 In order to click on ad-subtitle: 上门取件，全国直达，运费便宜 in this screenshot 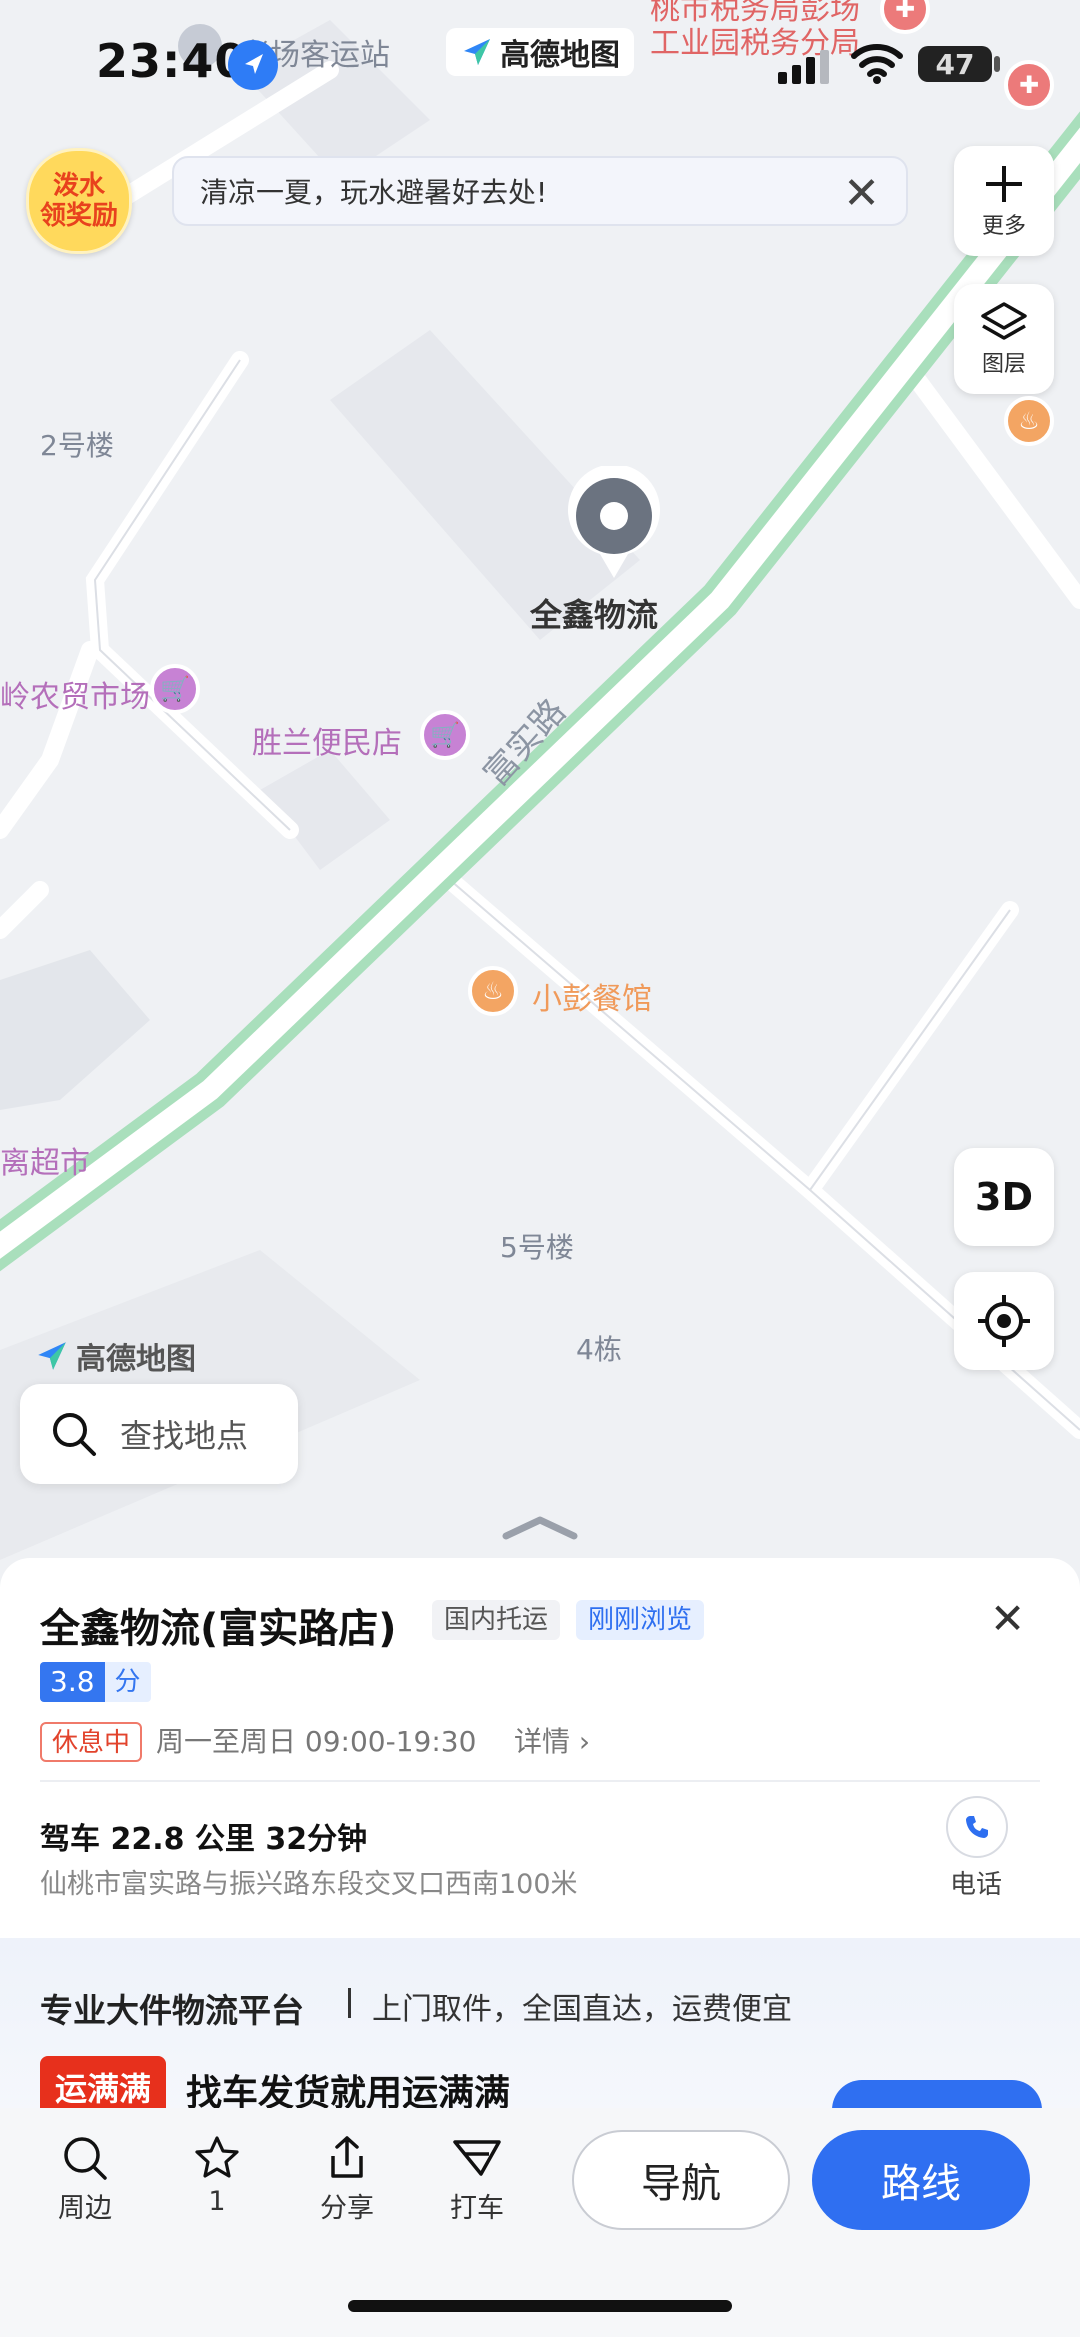, I will do `click(582, 2009)`.